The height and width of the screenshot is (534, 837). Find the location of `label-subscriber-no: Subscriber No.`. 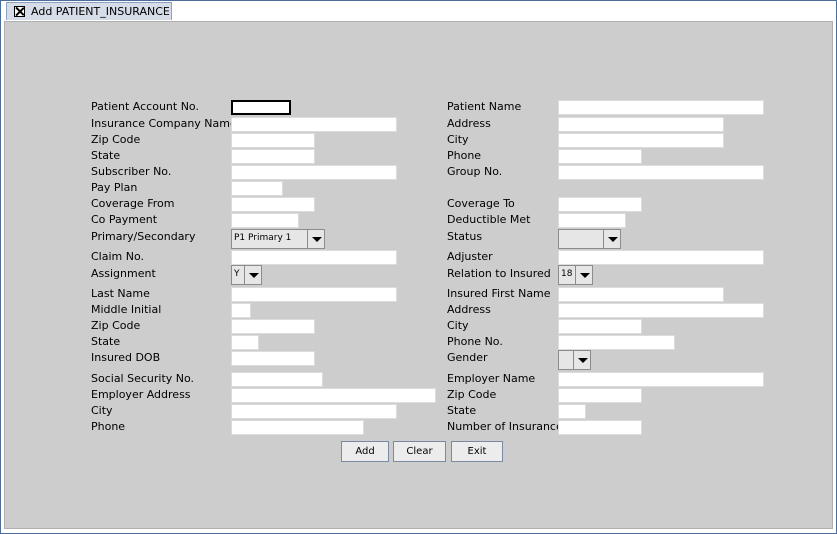

label-subscriber-no: Subscriber No. is located at coordinates (131, 171).